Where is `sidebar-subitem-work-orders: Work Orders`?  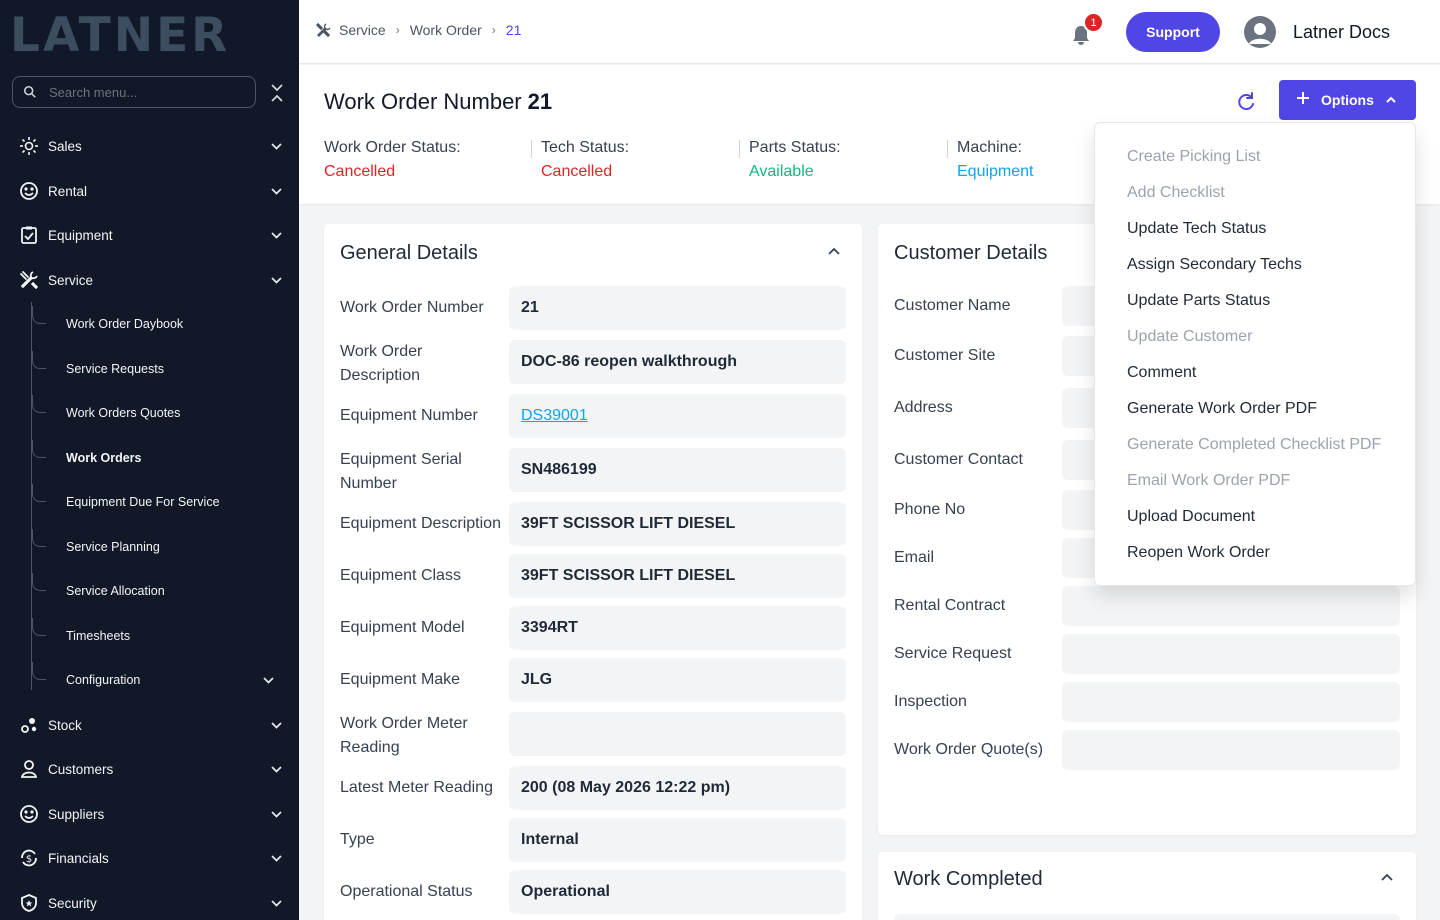 sidebar-subitem-work-orders: Work Orders is located at coordinates (165, 458).